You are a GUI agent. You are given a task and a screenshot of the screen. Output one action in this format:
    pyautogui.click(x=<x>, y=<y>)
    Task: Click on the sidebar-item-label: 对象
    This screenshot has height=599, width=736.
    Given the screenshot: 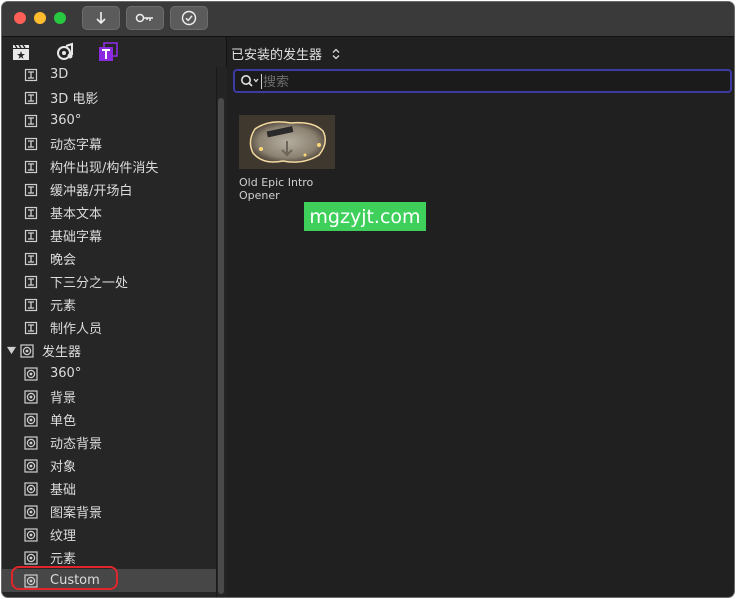 What is the action you would take?
    pyautogui.click(x=63, y=467)
    